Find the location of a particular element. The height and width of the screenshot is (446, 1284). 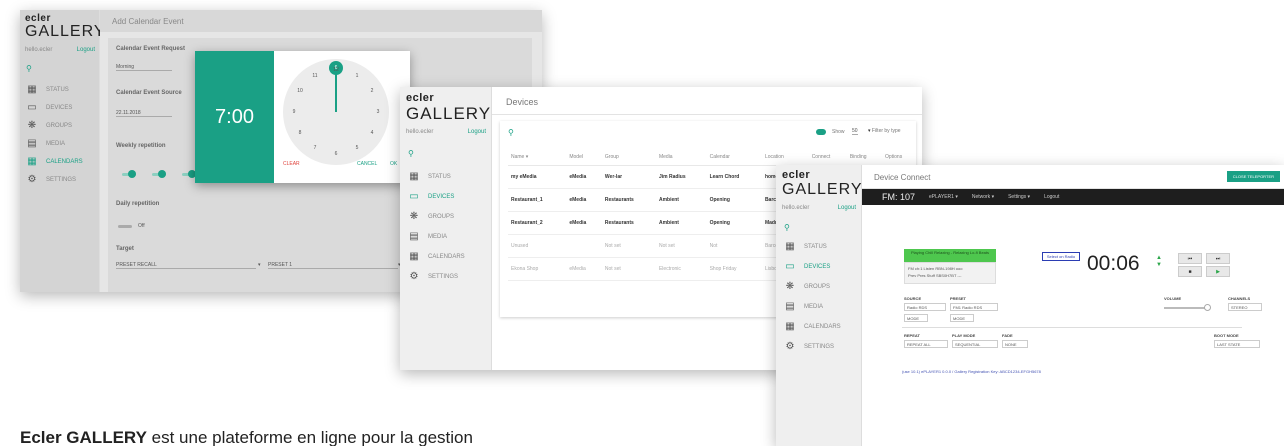

clock-number: 3 is located at coordinates (378, 112).